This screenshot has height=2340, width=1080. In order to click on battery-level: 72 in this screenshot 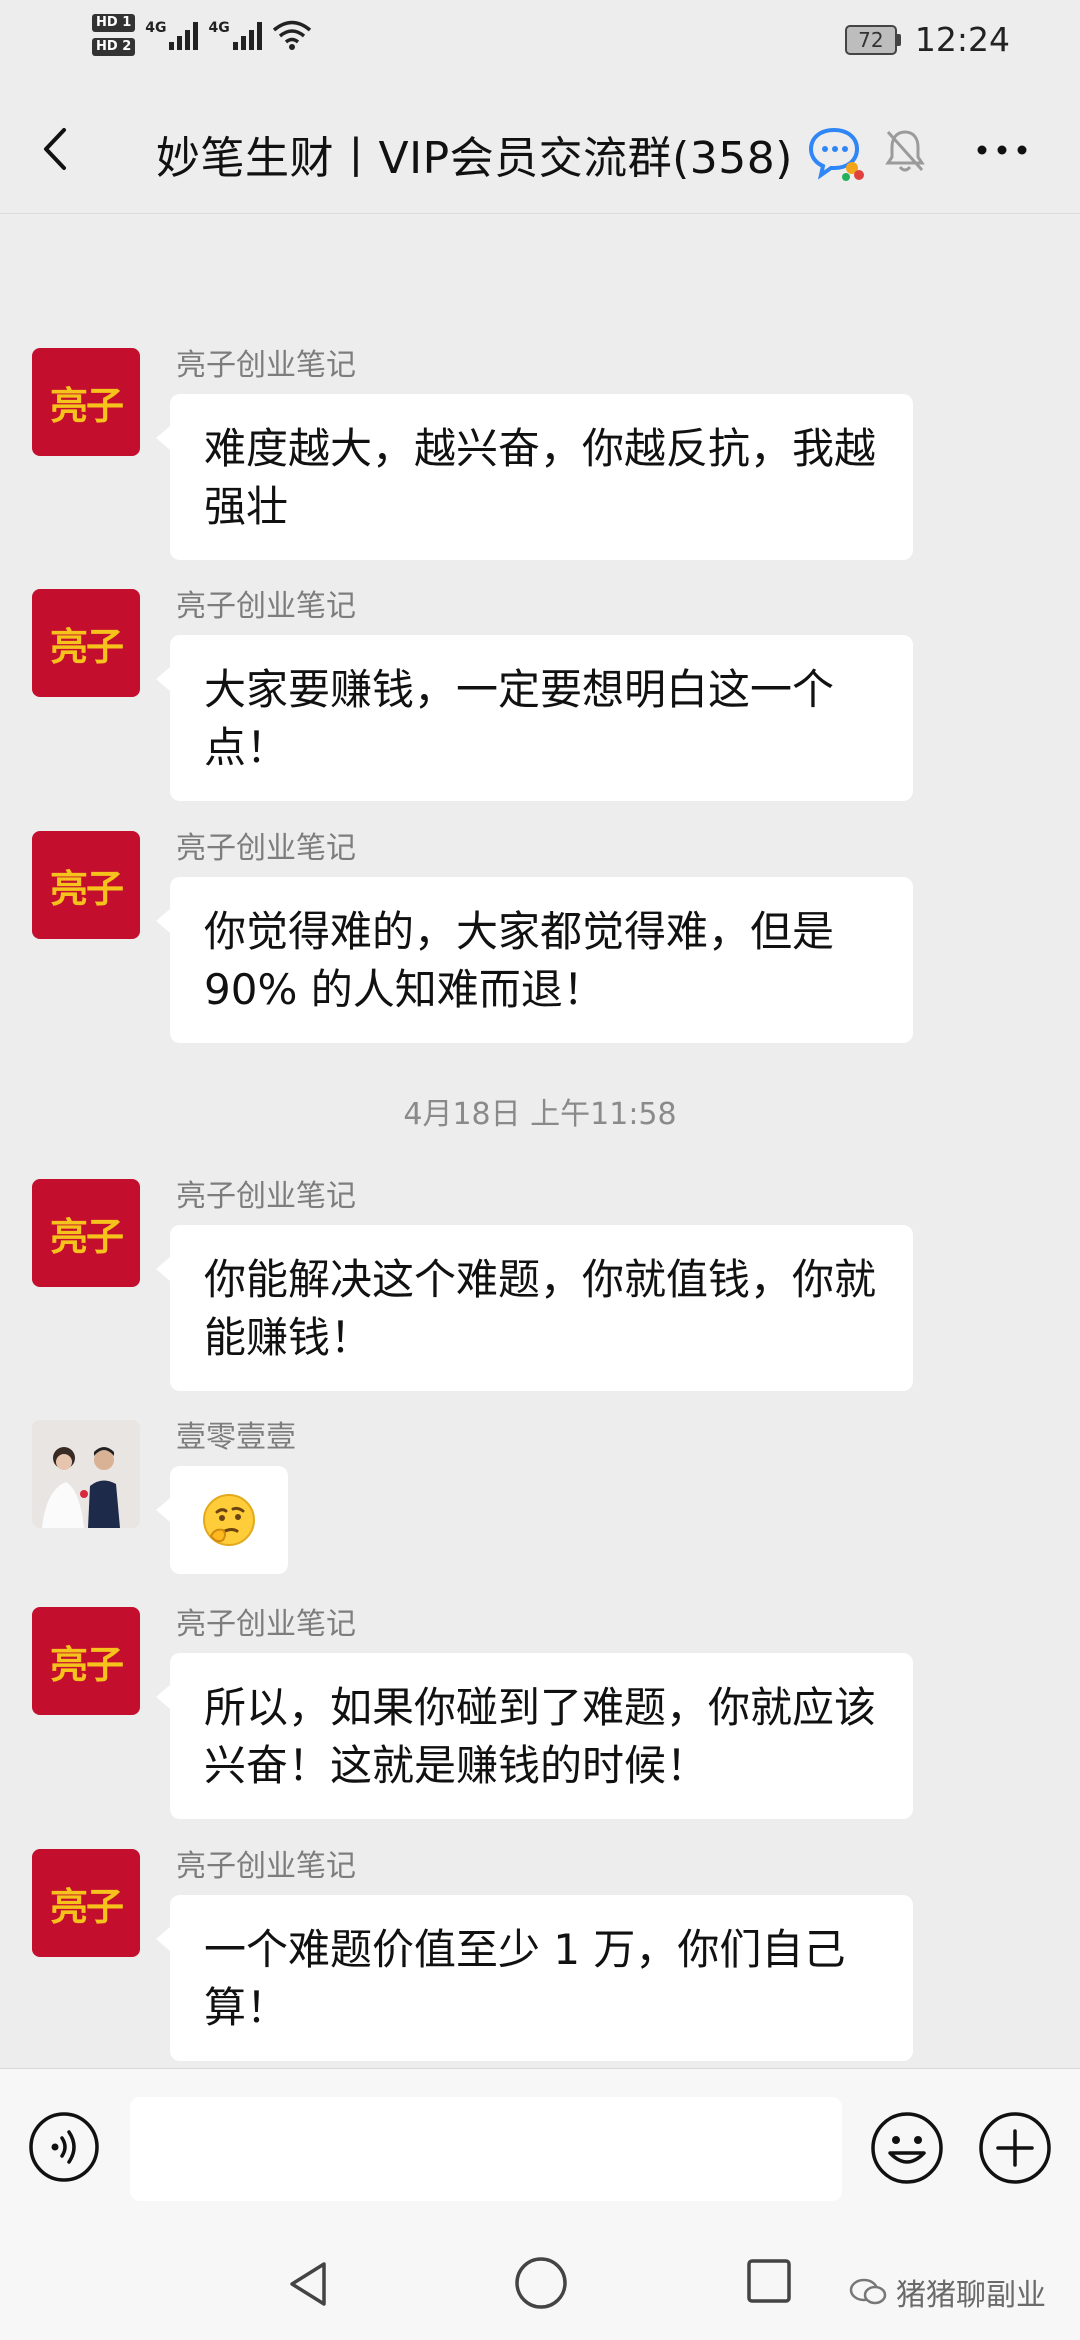, I will do `click(870, 39)`.